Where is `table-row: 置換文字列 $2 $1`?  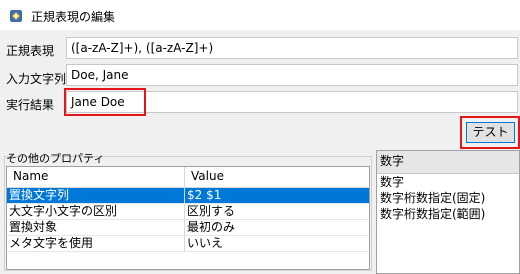
table-row: 置換文字列 $2 $1 is located at coordinates (188, 196).